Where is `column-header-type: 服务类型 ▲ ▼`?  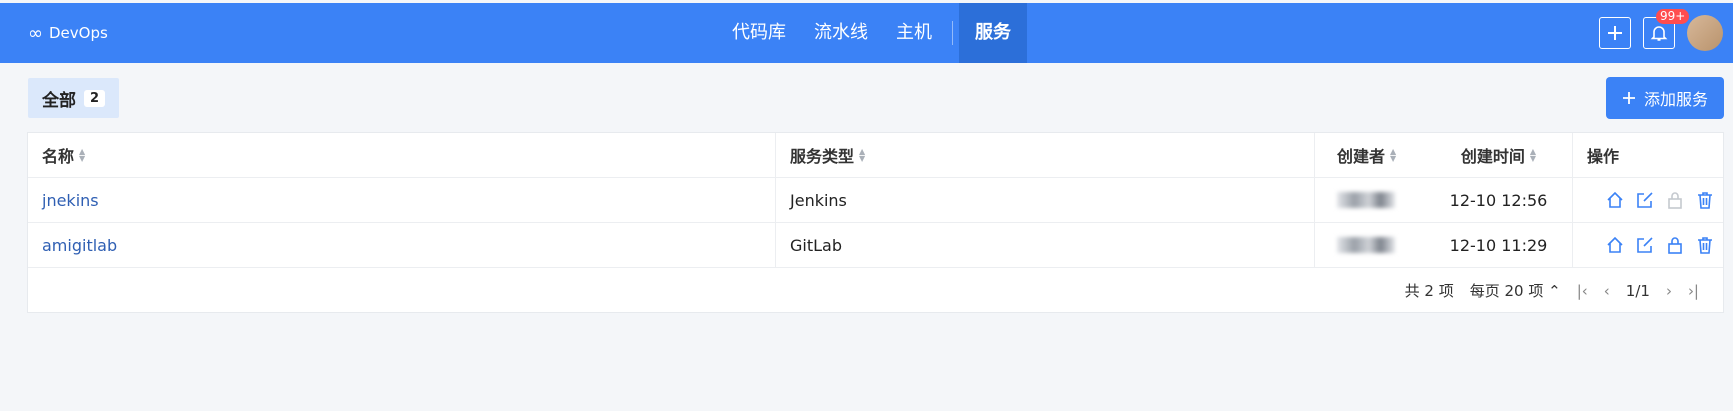 column-header-type: 服务类型 ▲ ▼ is located at coordinates (1045, 155).